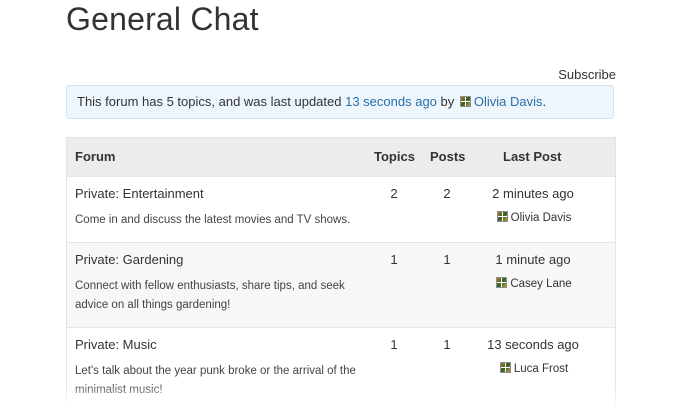 This screenshot has width=680, height=407. What do you see at coordinates (508, 101) in the screenshot?
I see `last-user-link: Olivia Davis` at bounding box center [508, 101].